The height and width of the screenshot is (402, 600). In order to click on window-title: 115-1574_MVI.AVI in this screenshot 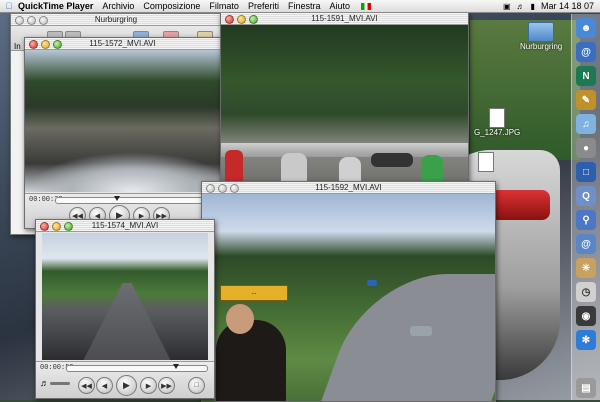, I will do `click(125, 225)`.